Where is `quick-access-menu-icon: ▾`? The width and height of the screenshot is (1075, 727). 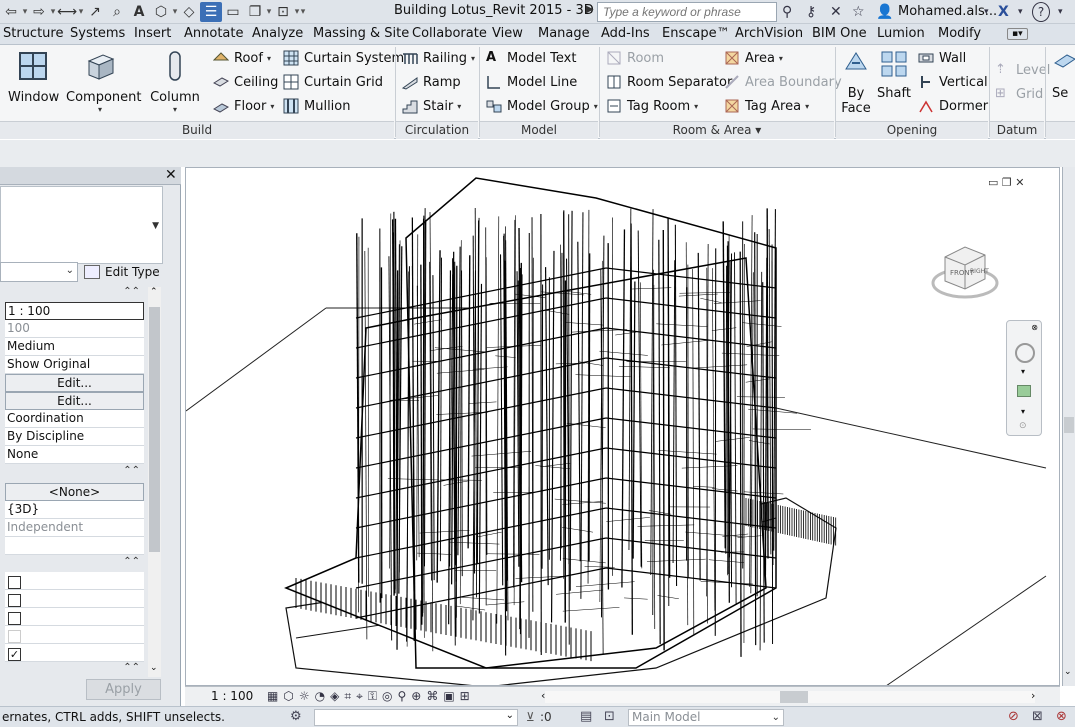 quick-access-menu-icon: ▾ is located at coordinates (303, 12).